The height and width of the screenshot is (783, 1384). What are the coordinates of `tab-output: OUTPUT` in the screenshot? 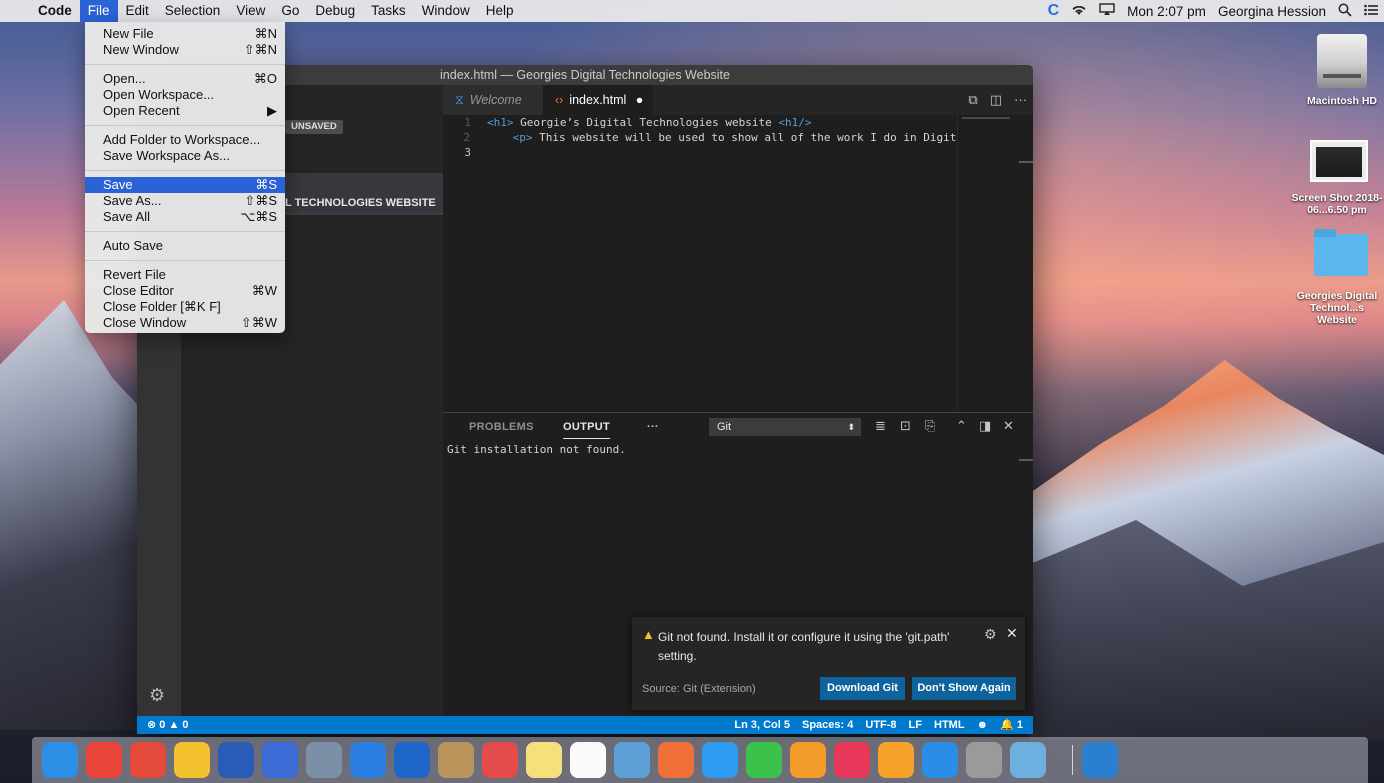 It's located at (587, 430).